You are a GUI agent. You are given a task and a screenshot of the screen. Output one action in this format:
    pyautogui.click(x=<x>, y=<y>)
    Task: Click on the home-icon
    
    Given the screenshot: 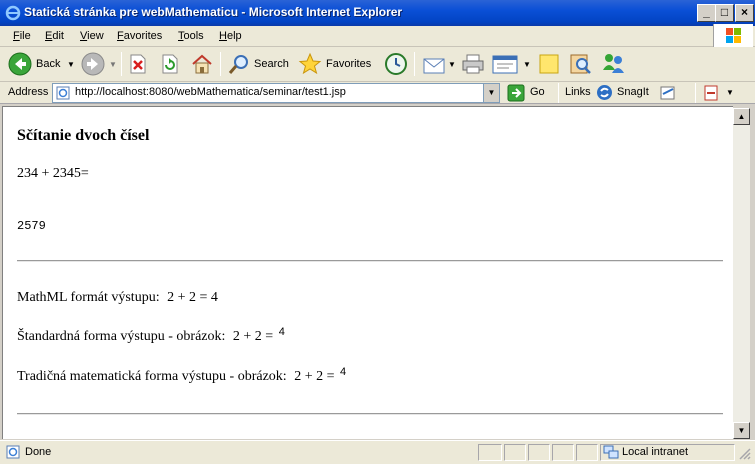 What is the action you would take?
    pyautogui.click(x=202, y=64)
    